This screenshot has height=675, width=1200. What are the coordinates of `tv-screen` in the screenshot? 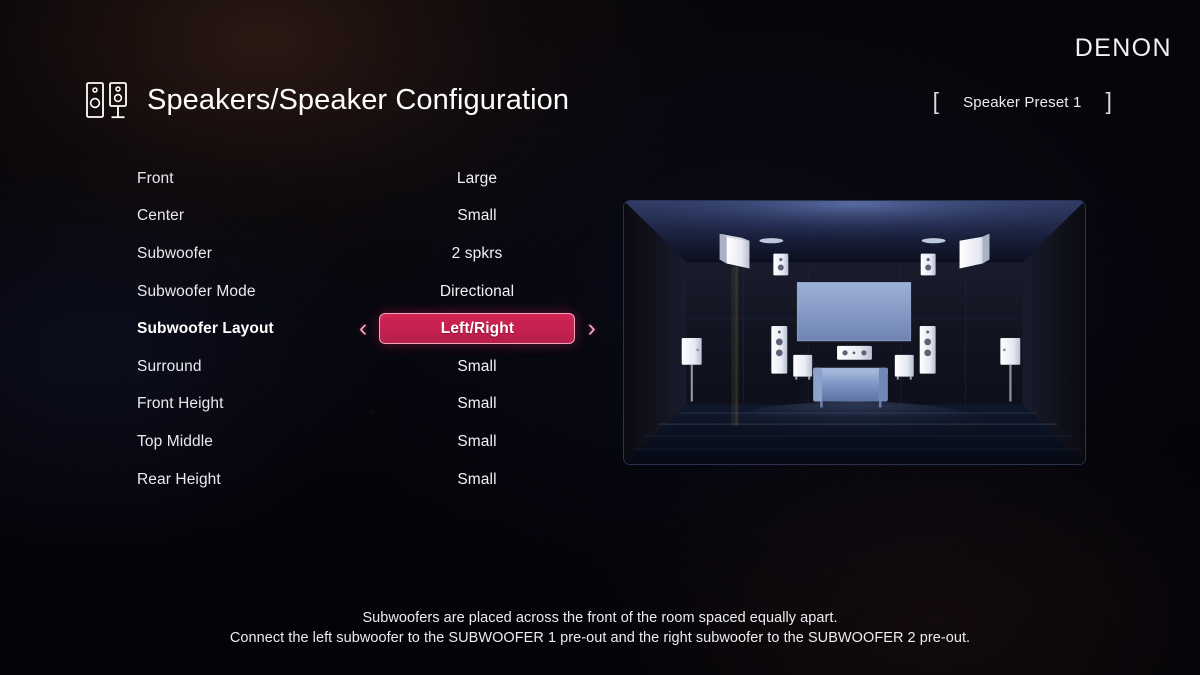 It's located at (854, 312).